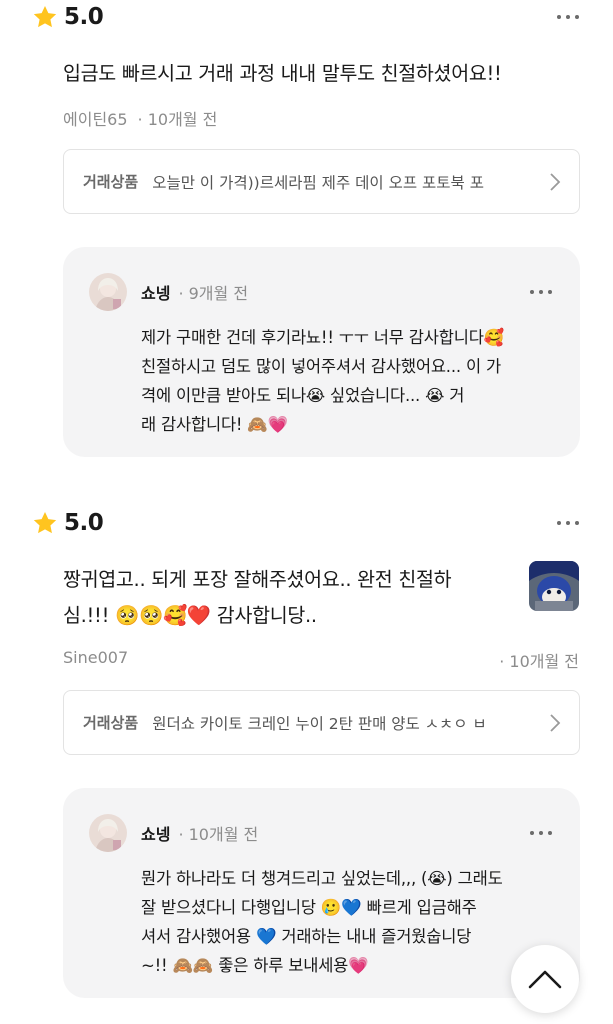 The image size is (613, 1024). I want to click on reply-line: ~!! 🙈🙈 좋은 하루 보내세용💗, so click(255, 965).